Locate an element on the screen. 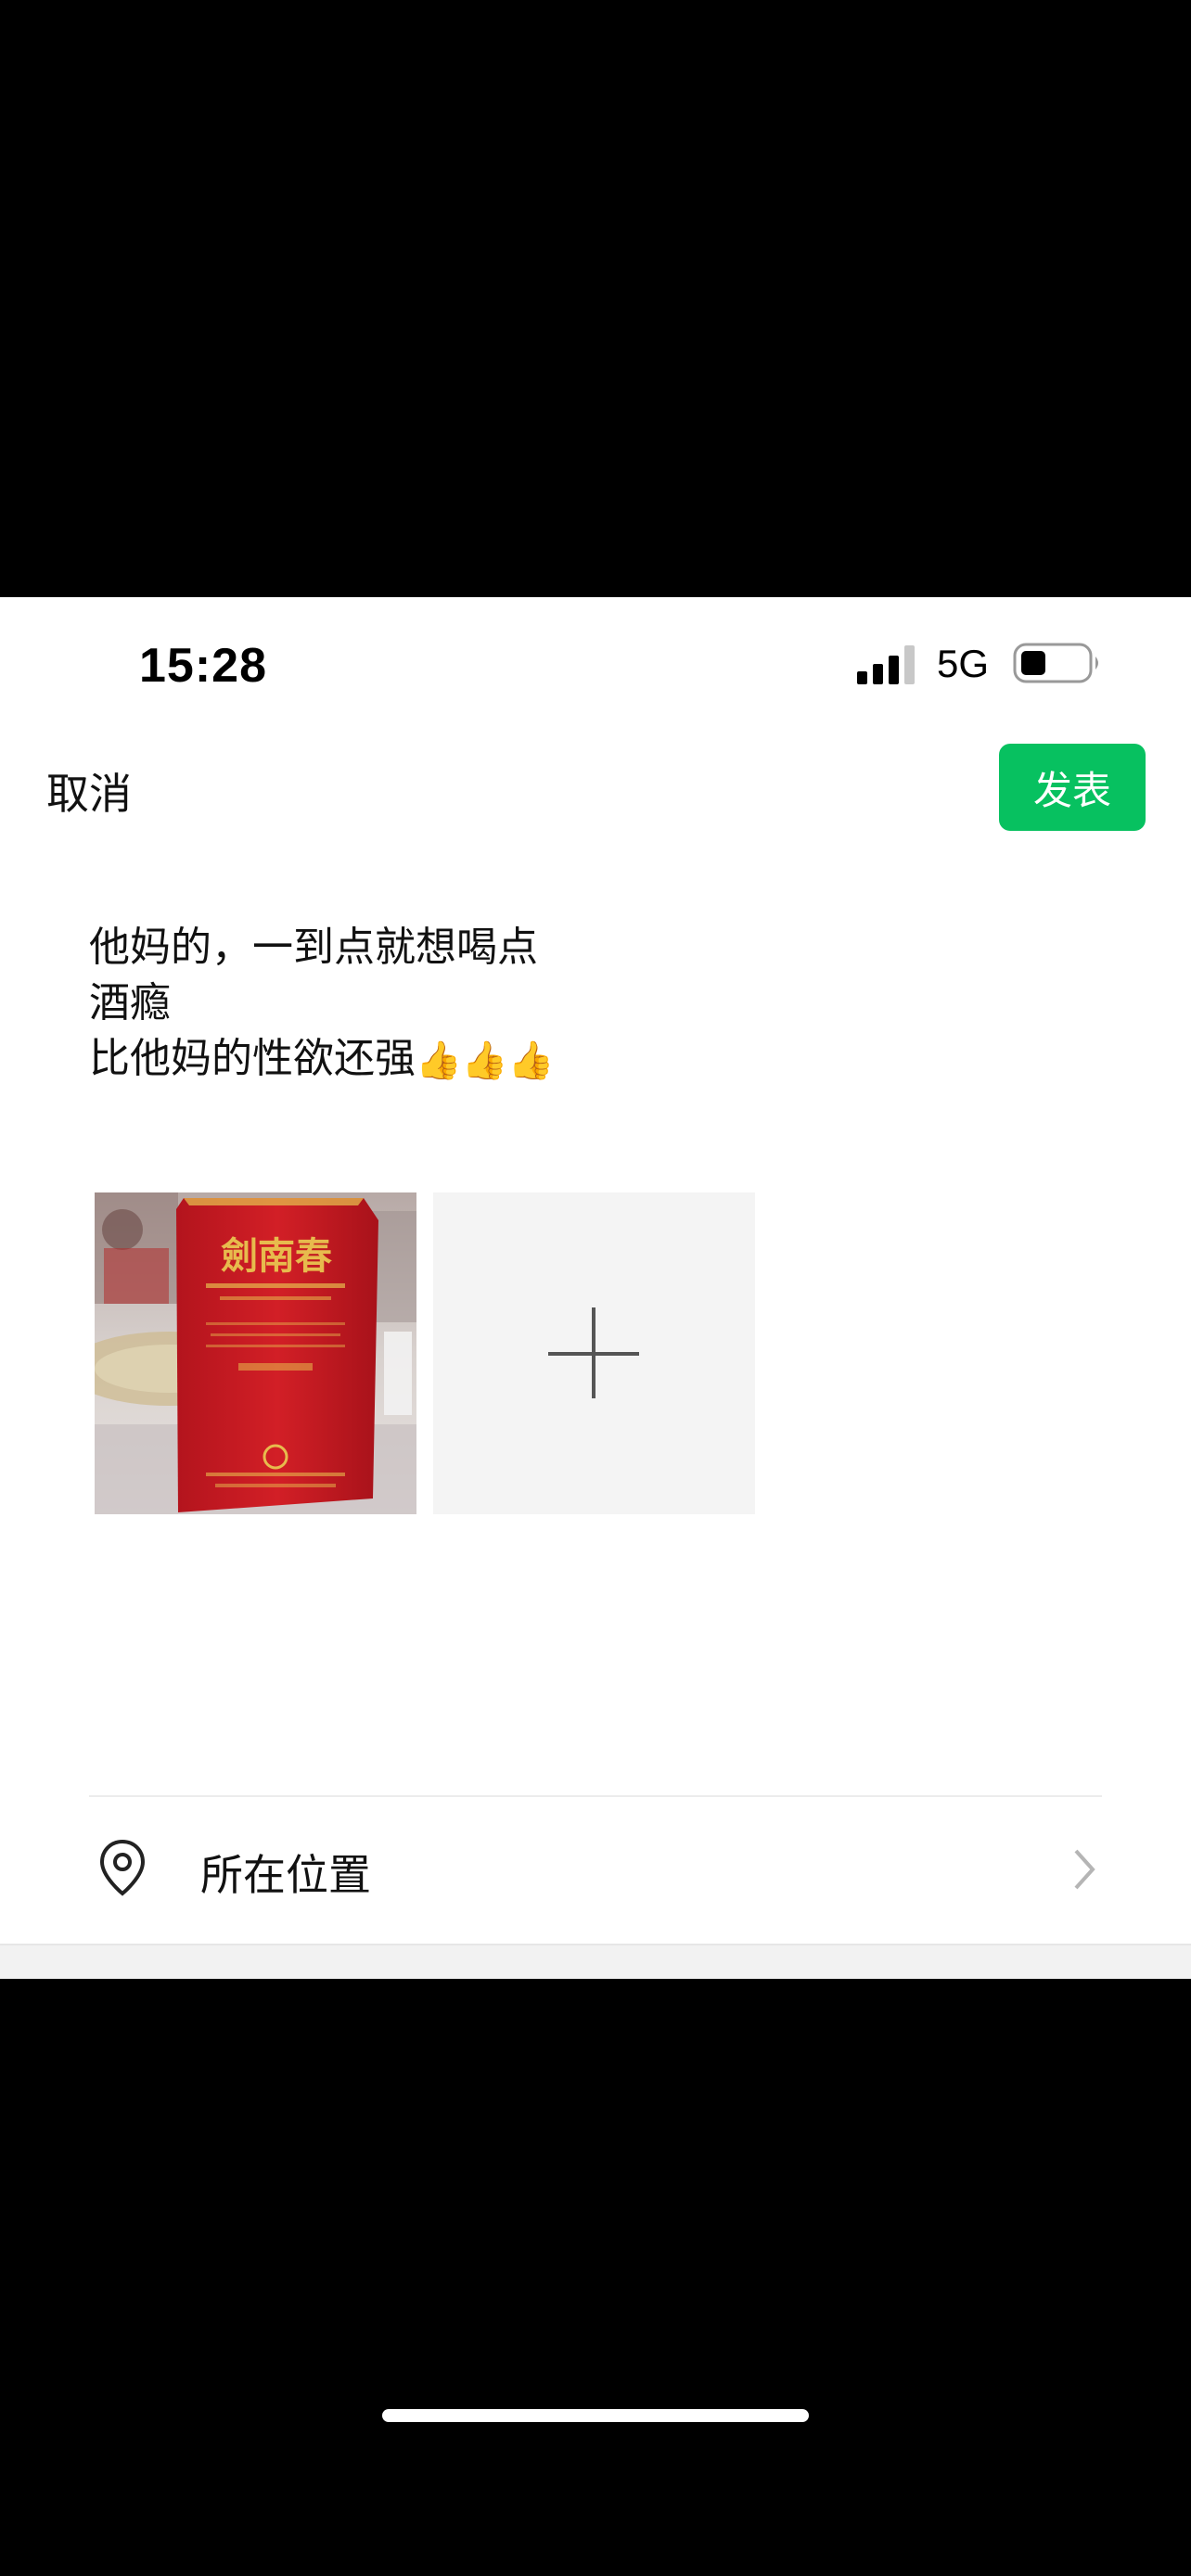 This screenshot has width=1191, height=2576. photo-brand-text: 劍南春 is located at coordinates (276, 1256).